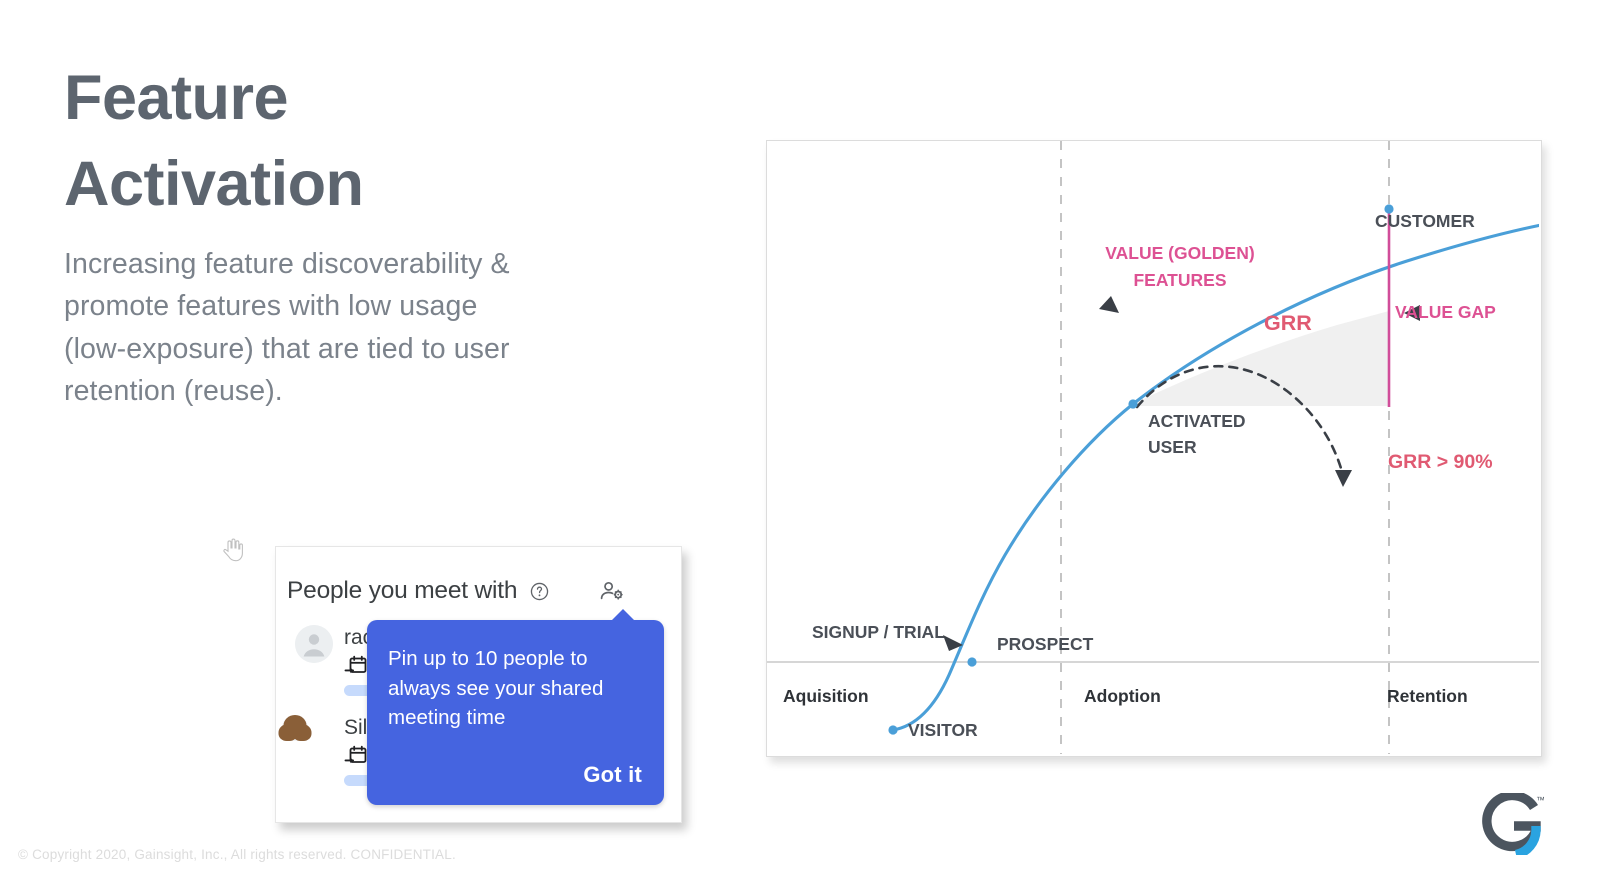 The image size is (1600, 888). Describe the element at coordinates (1197, 421) in the screenshot. I see `milestone-label-line-1: ACTIVATED` at that location.